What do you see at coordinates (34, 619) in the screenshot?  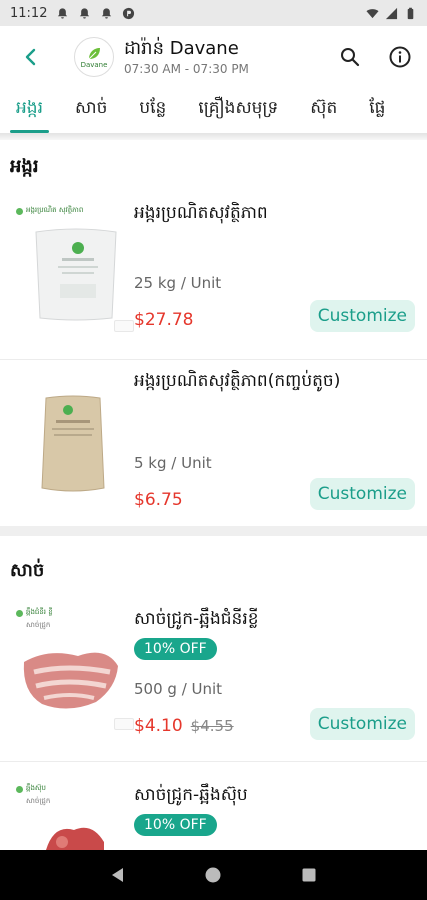 I see `product-image-brand: ឆ្អឹងជំនីរ ខ្លី សាច់ជ្រូក` at bounding box center [34, 619].